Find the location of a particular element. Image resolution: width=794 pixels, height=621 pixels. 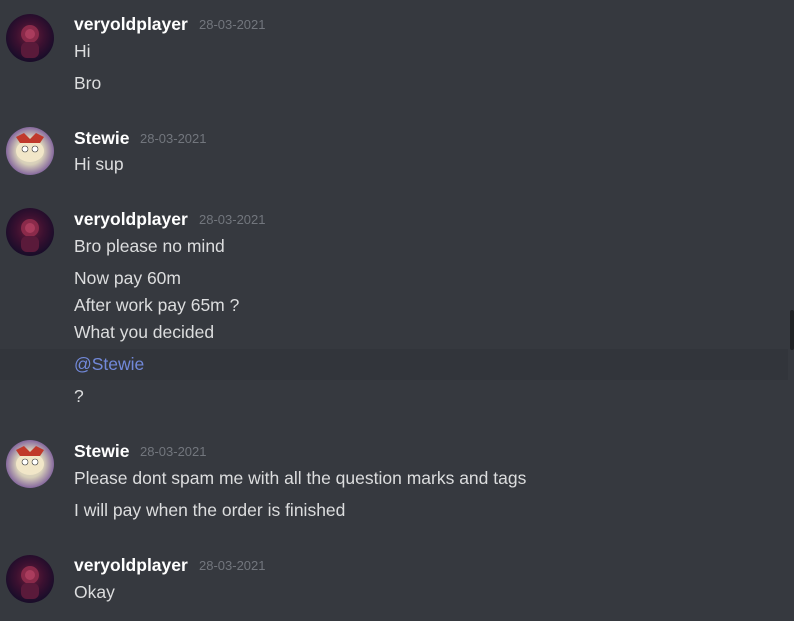

message-text: Hi is located at coordinates (82, 51).